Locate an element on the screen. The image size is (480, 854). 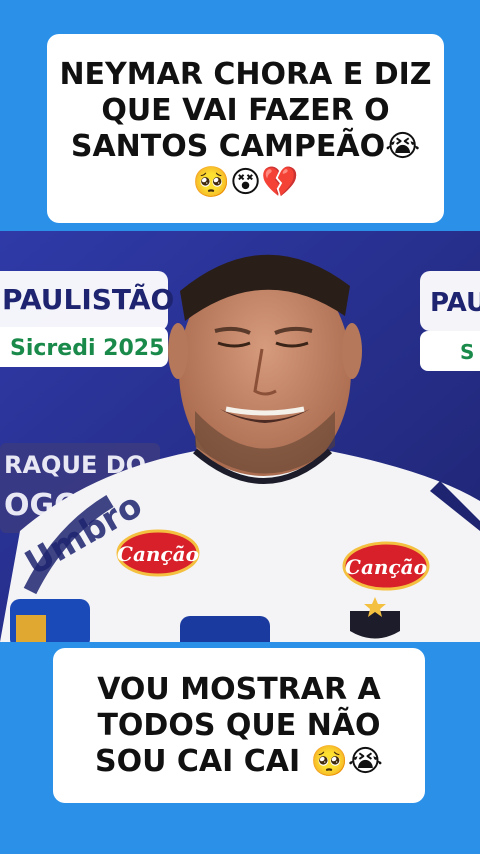
board-right-subtitle: S is located at coordinates (467, 352).